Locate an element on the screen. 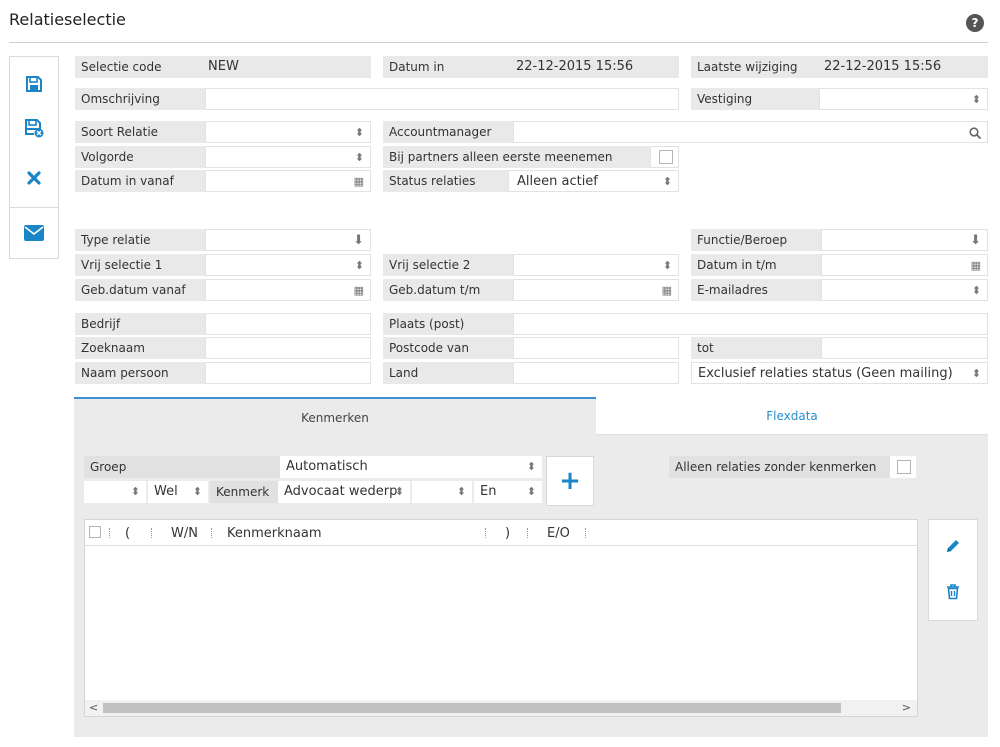  accountmanager-label: Accountmanager is located at coordinates (448, 132).